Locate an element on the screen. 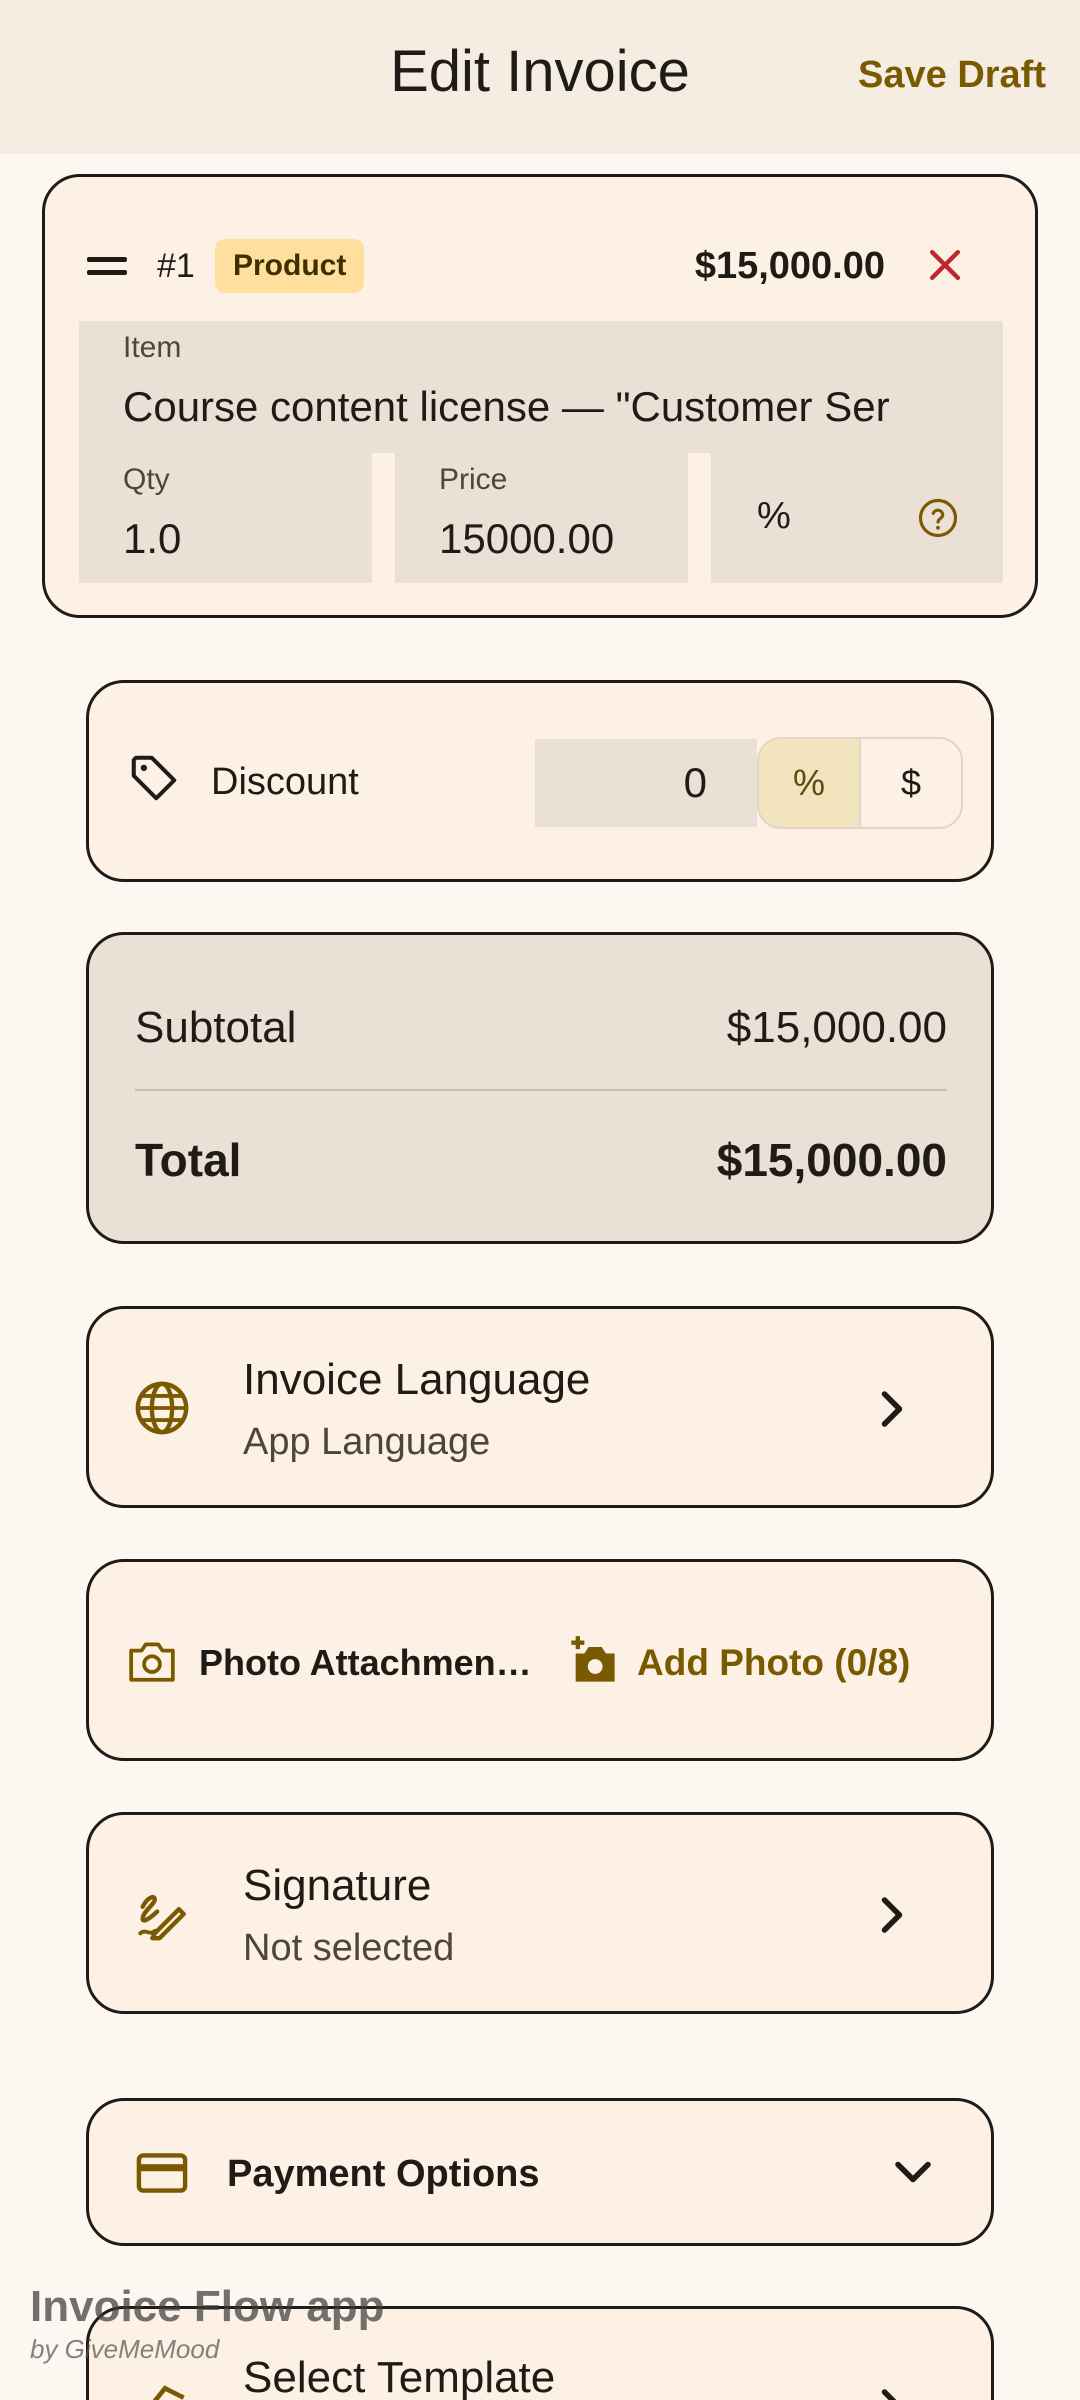 This screenshot has width=1080, height=2400. qty-value: 1.0 is located at coordinates (152, 538).